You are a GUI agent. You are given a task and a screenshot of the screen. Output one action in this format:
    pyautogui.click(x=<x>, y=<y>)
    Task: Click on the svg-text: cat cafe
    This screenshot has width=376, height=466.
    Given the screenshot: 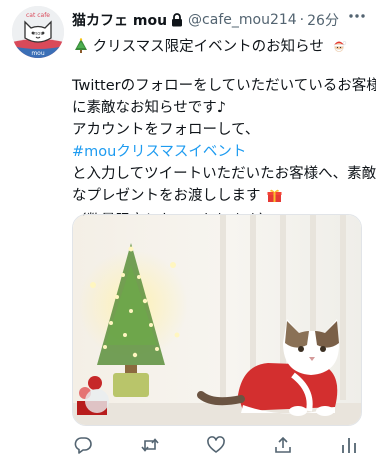 What is the action you would take?
    pyautogui.click(x=38, y=15)
    